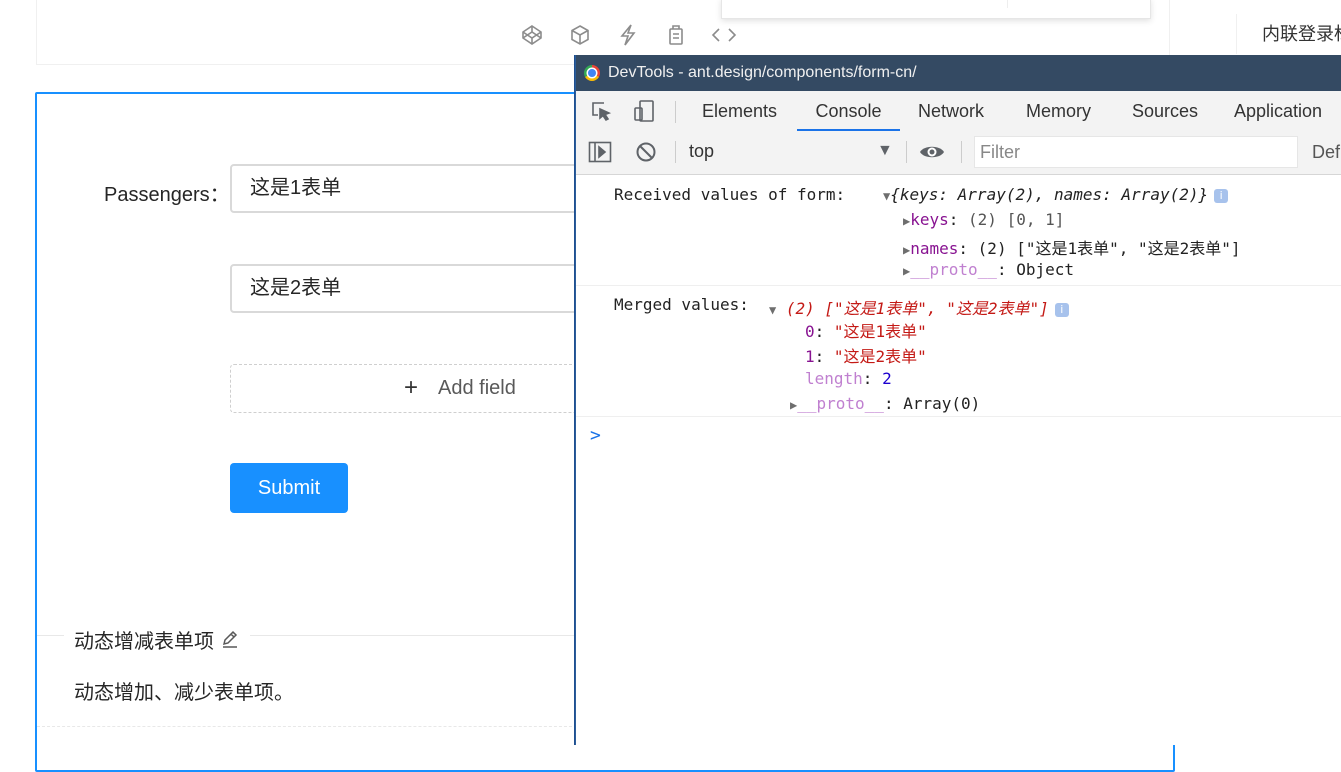 Image resolution: width=1341 pixels, height=772 pixels. I want to click on property-proto: ▶__proto__: Object, so click(988, 269).